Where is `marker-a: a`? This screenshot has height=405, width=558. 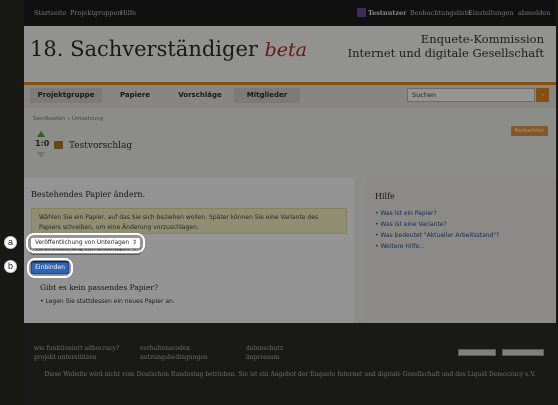
marker-a: a is located at coordinates (10, 242).